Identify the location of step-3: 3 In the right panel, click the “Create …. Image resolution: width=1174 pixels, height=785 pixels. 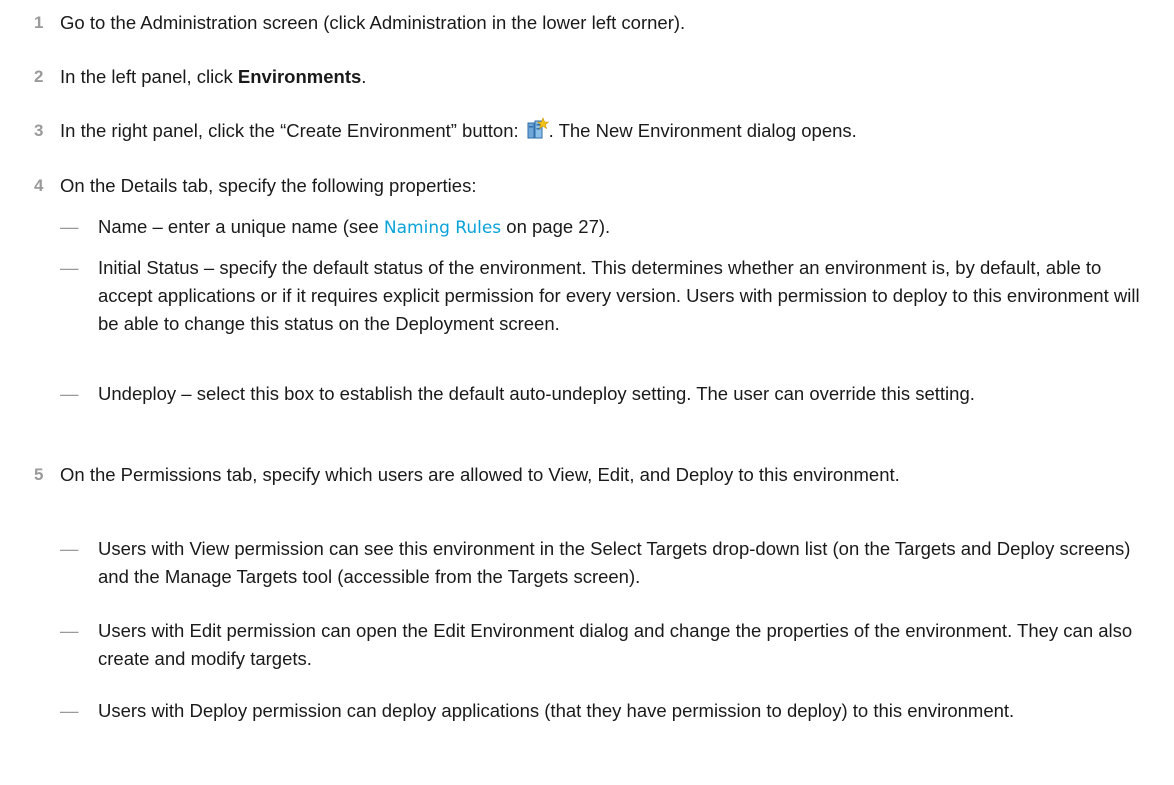
(597, 133).